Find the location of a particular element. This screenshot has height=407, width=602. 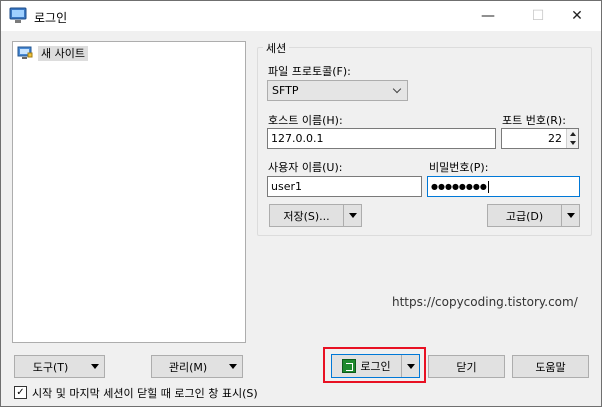

chevron-down-icon is located at coordinates (397, 89).